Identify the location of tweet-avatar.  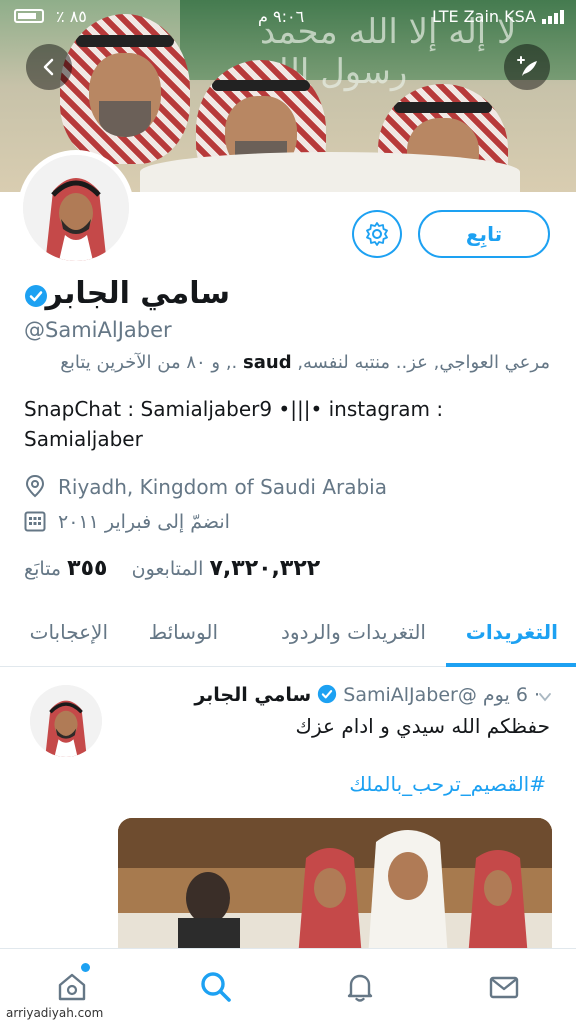
(66, 721).